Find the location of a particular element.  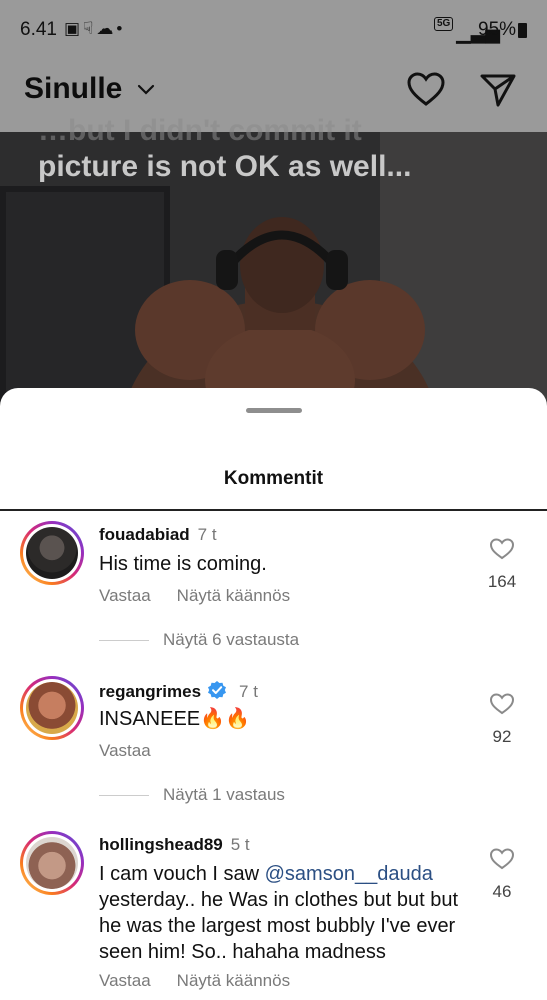

comment-actions: Vastaa is located at coordinates (138, 751).